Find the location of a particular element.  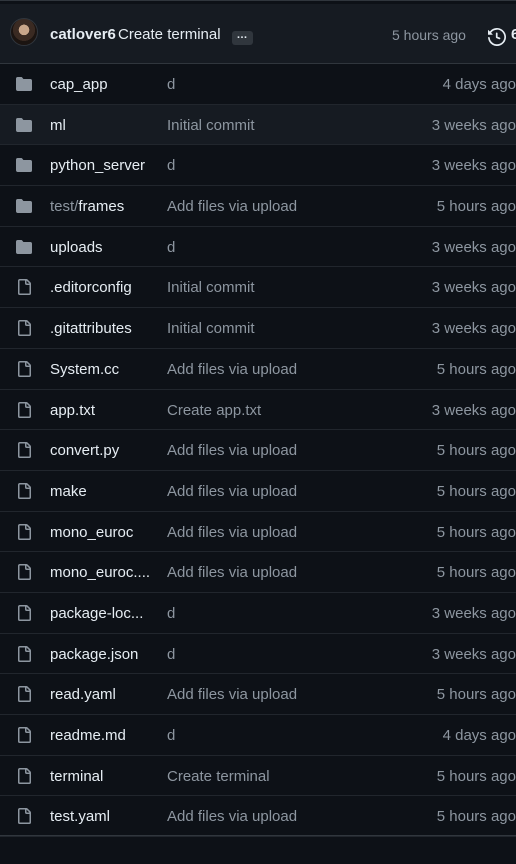

file-path-prefix: test/ is located at coordinates (64, 206).